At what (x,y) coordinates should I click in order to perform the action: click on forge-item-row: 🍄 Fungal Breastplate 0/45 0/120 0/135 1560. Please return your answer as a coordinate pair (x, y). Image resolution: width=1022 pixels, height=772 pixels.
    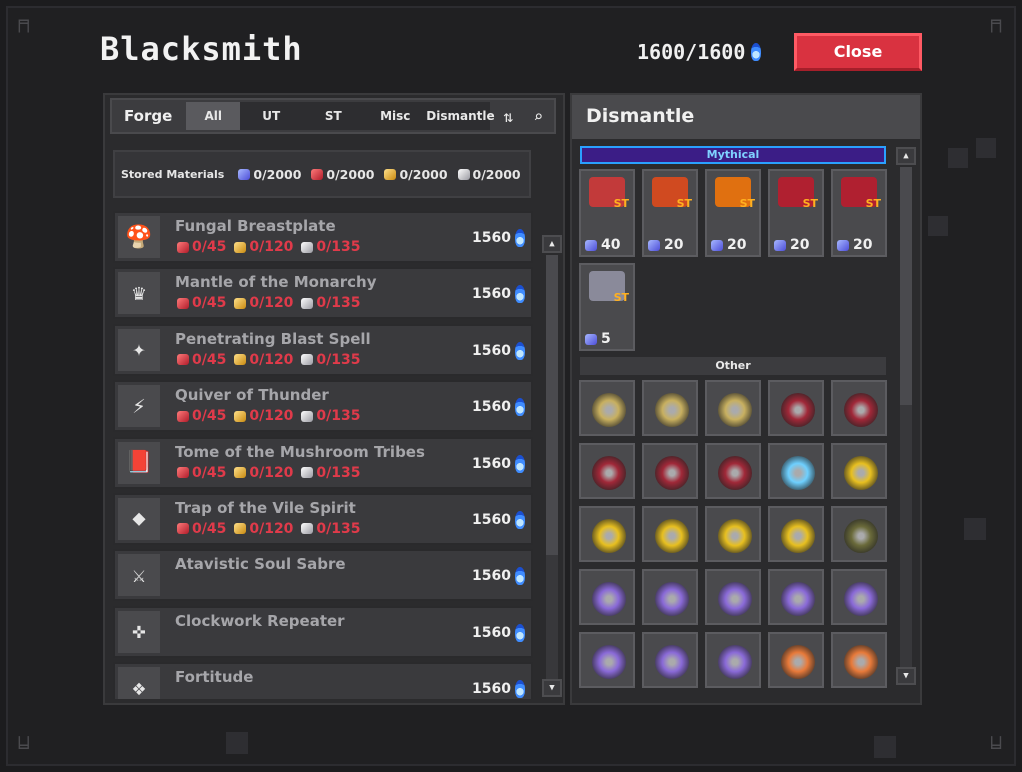
    Looking at the image, I should click on (323, 237).